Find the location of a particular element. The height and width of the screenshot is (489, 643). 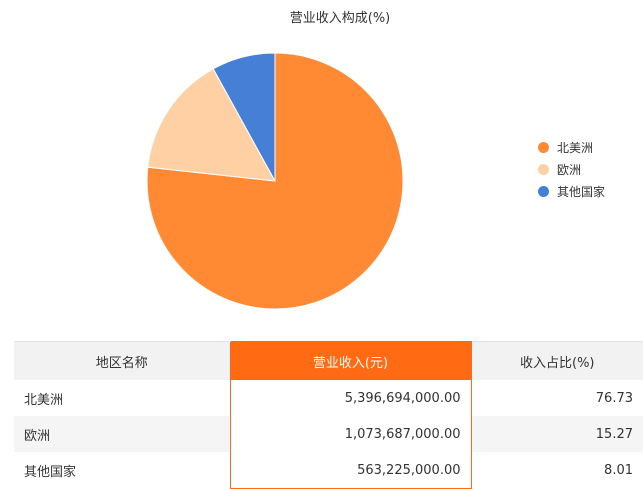

legend-label: 欧洲 is located at coordinates (569, 169).